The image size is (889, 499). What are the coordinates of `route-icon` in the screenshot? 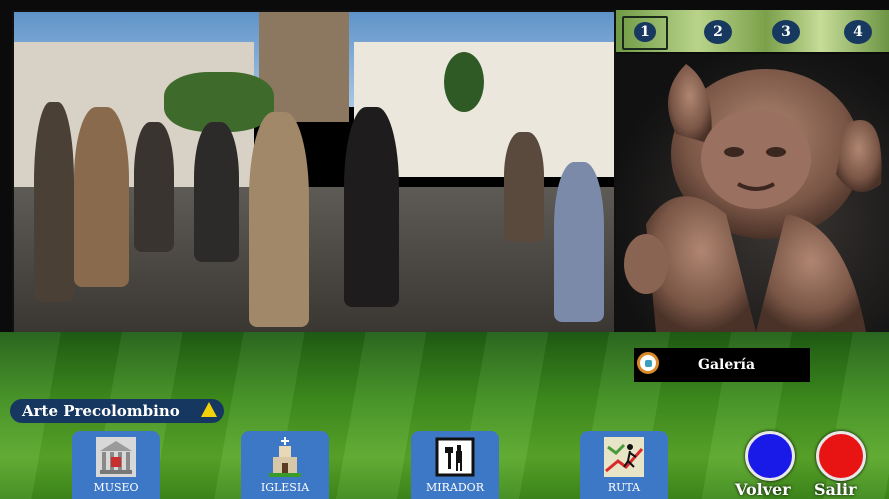 It's located at (624, 457).